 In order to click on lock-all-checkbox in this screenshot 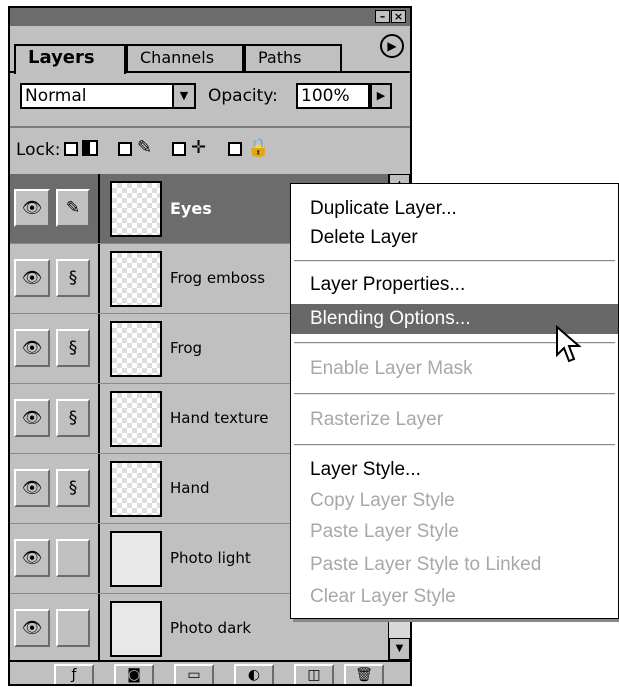, I will do `click(235, 149)`.